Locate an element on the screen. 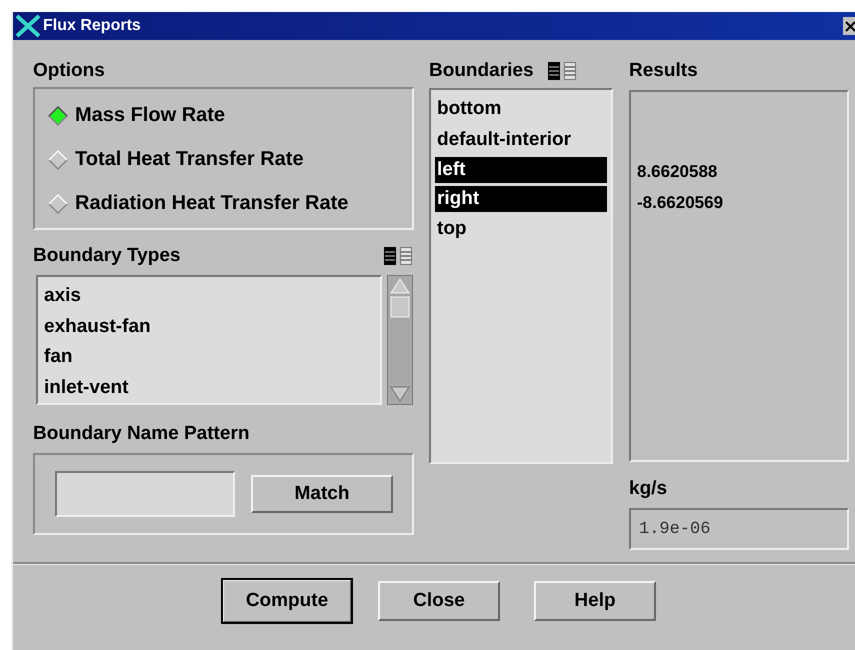  list-item: default-interior is located at coordinates (521, 139).